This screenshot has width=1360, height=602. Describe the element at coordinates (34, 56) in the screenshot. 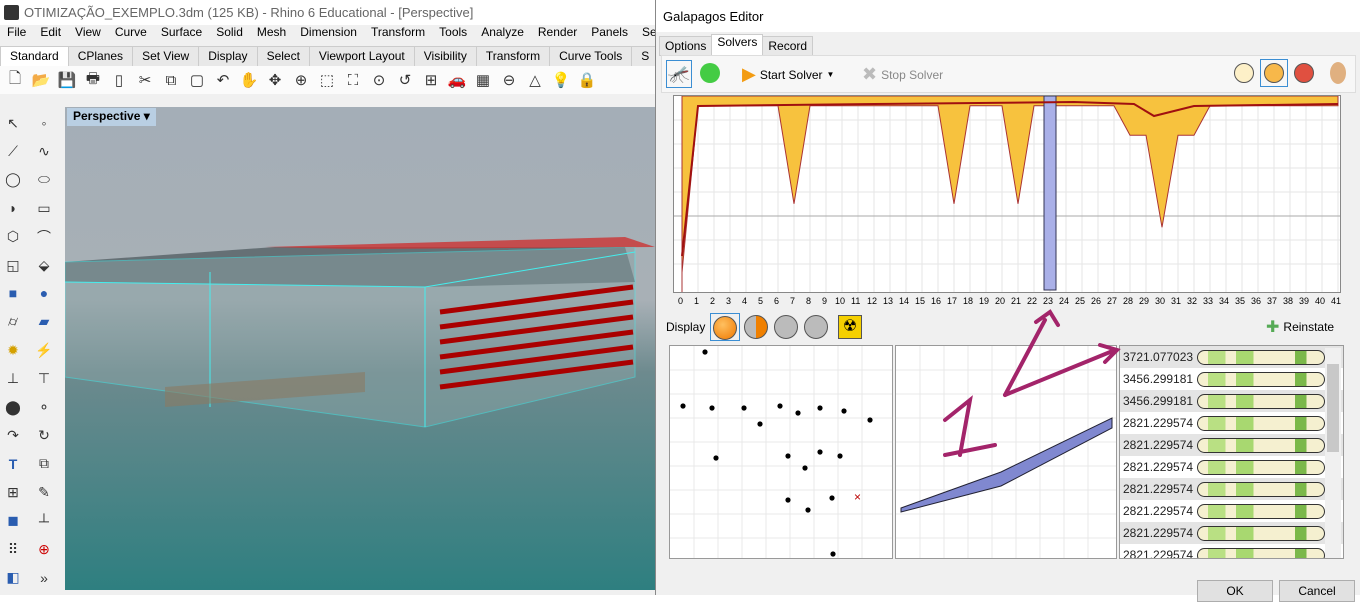

I see `toolbar-tab: Standard` at that location.